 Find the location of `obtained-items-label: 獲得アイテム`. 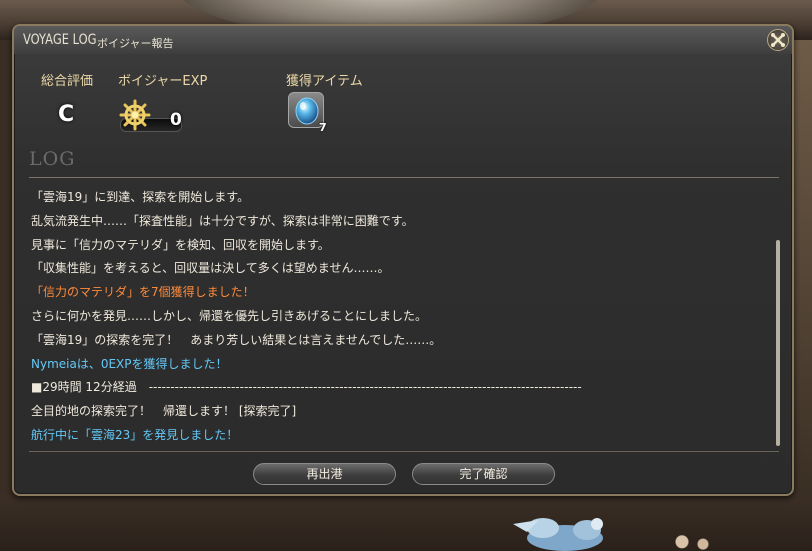

obtained-items-label: 獲得アイテム is located at coordinates (324, 81).